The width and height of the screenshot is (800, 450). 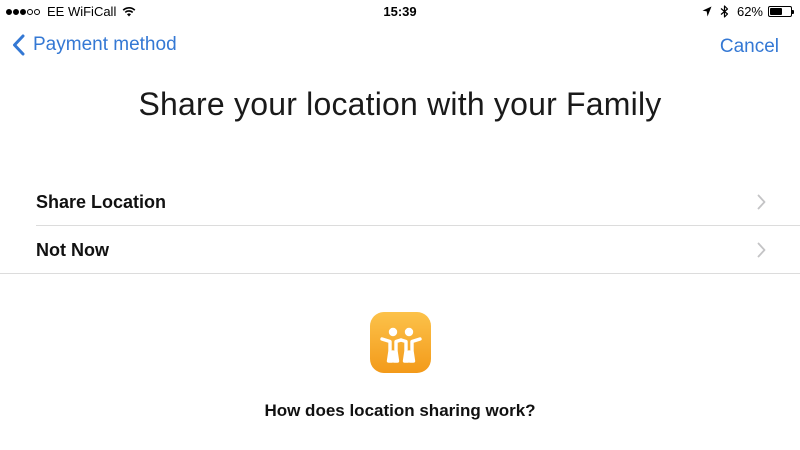 I want to click on back-button: Payment method, so click(x=94, y=45).